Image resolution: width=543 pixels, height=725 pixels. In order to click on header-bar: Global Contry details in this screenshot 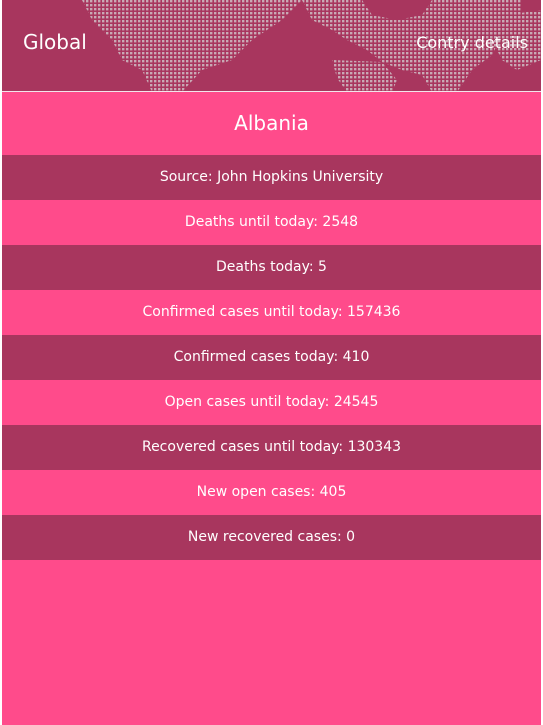, I will do `click(271, 46)`.